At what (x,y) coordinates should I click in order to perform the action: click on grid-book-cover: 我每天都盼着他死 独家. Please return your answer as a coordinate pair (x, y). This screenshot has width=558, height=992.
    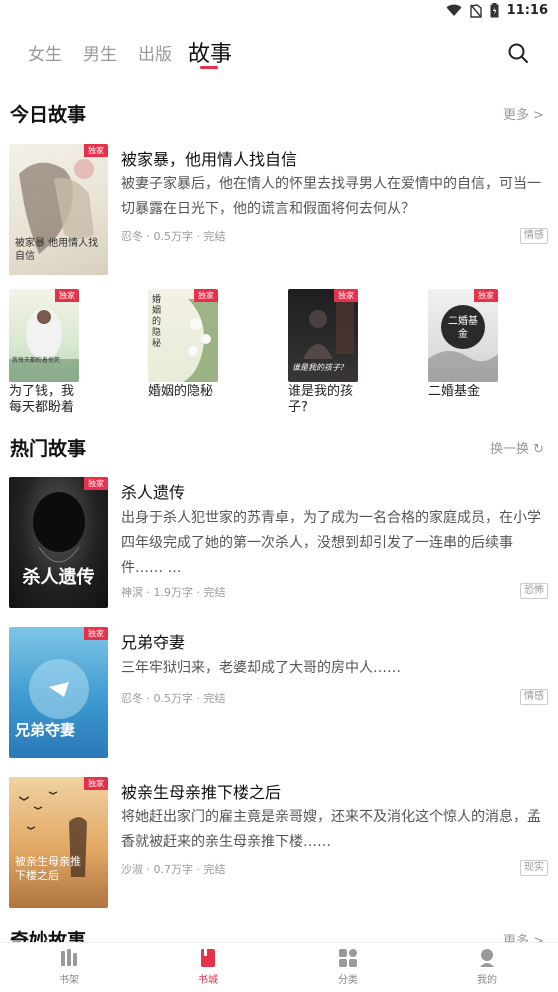
    Looking at the image, I should click on (44, 335).